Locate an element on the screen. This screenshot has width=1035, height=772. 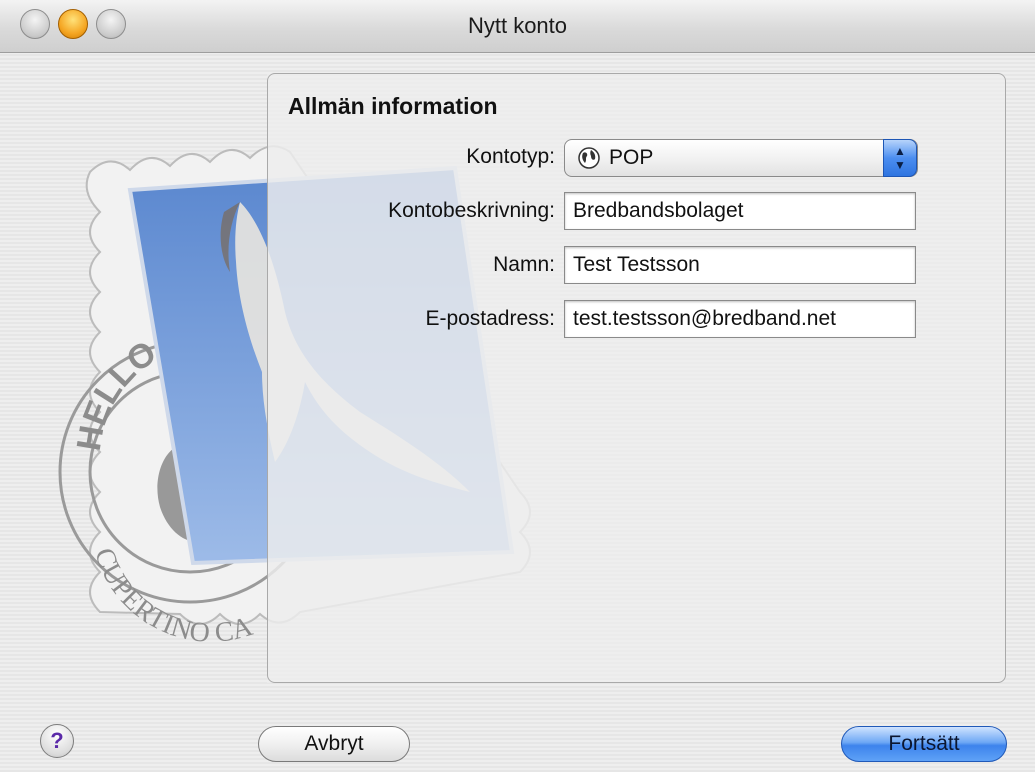
help-button: ? is located at coordinates (57, 741).